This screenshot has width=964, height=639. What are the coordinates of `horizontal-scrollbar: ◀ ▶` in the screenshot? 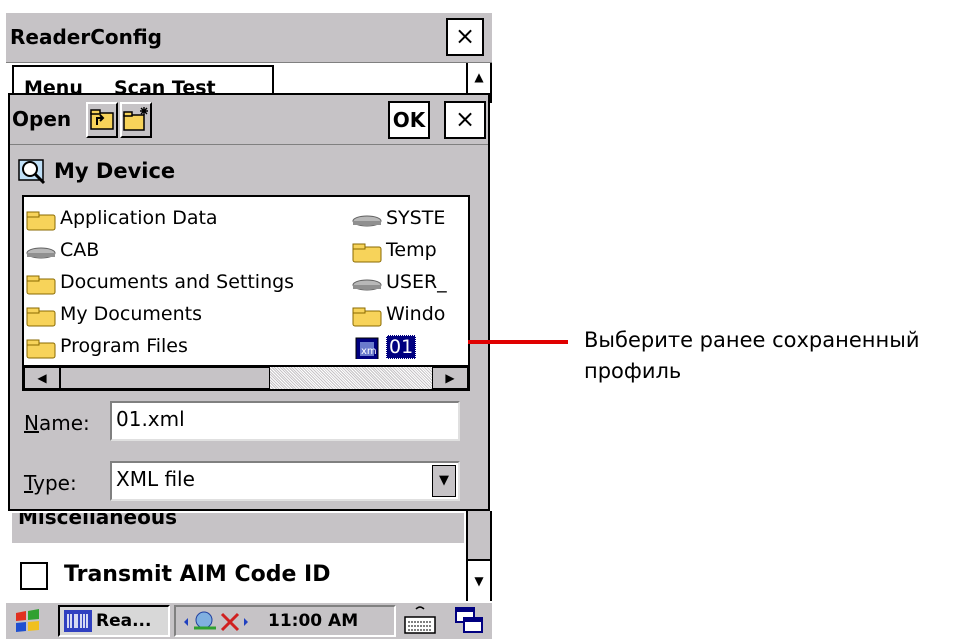 It's located at (246, 377).